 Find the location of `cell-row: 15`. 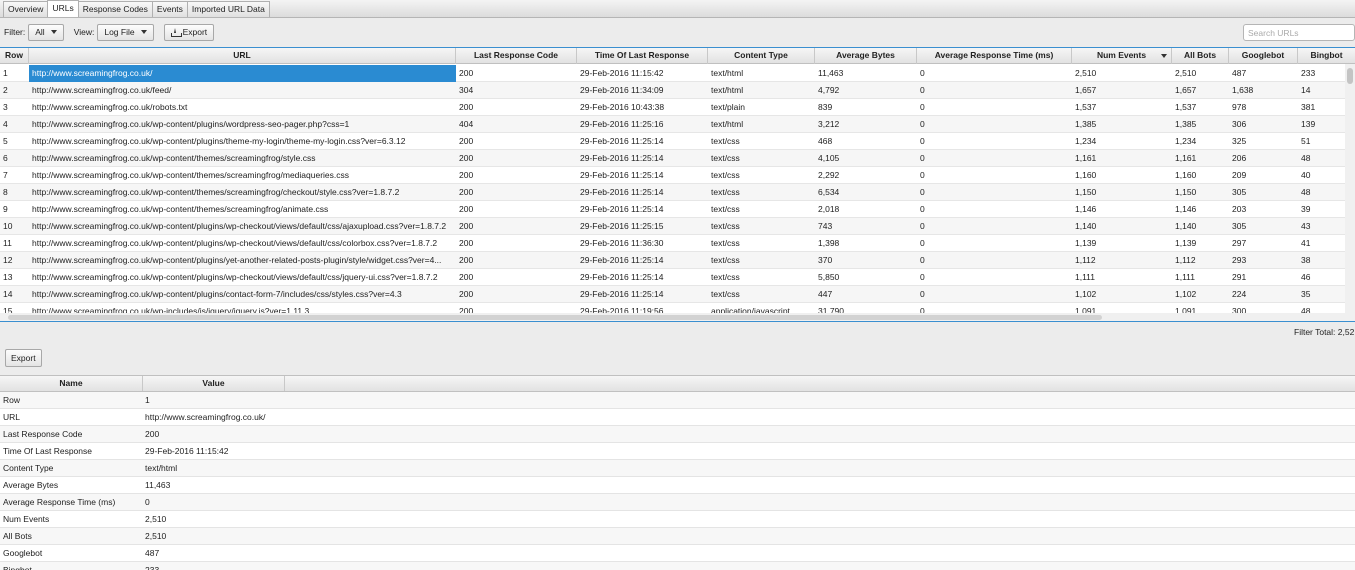

cell-row: 15 is located at coordinates (14, 308).